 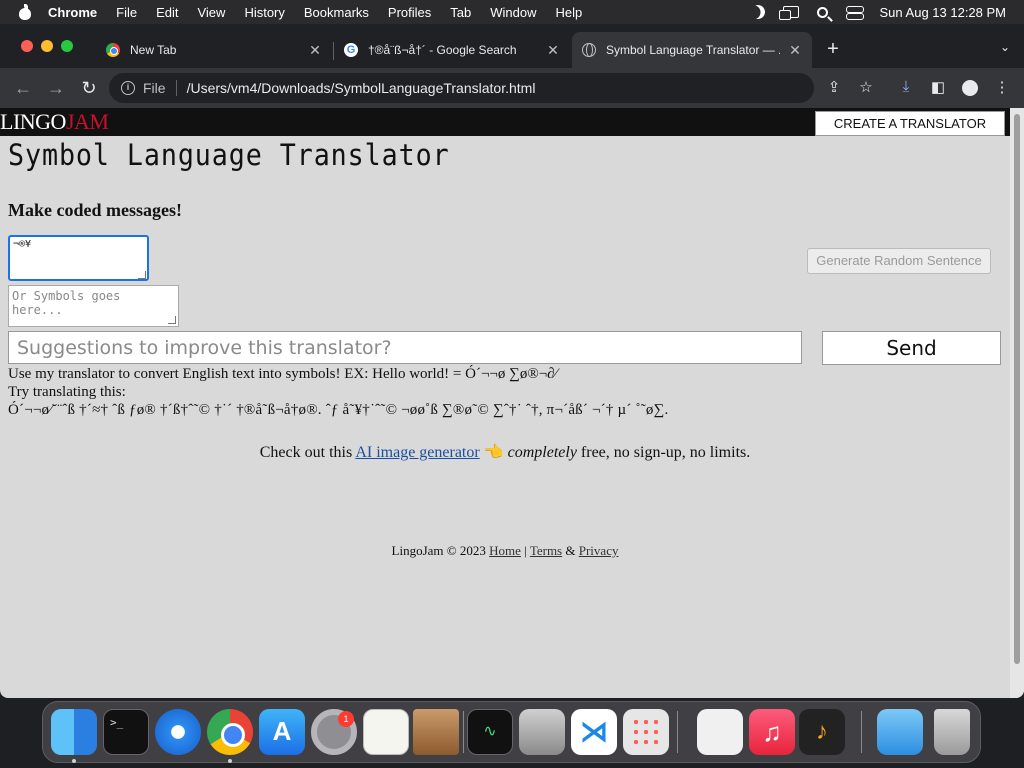 I want to click on ai-image-generator-link: AI image generator, so click(x=417, y=452).